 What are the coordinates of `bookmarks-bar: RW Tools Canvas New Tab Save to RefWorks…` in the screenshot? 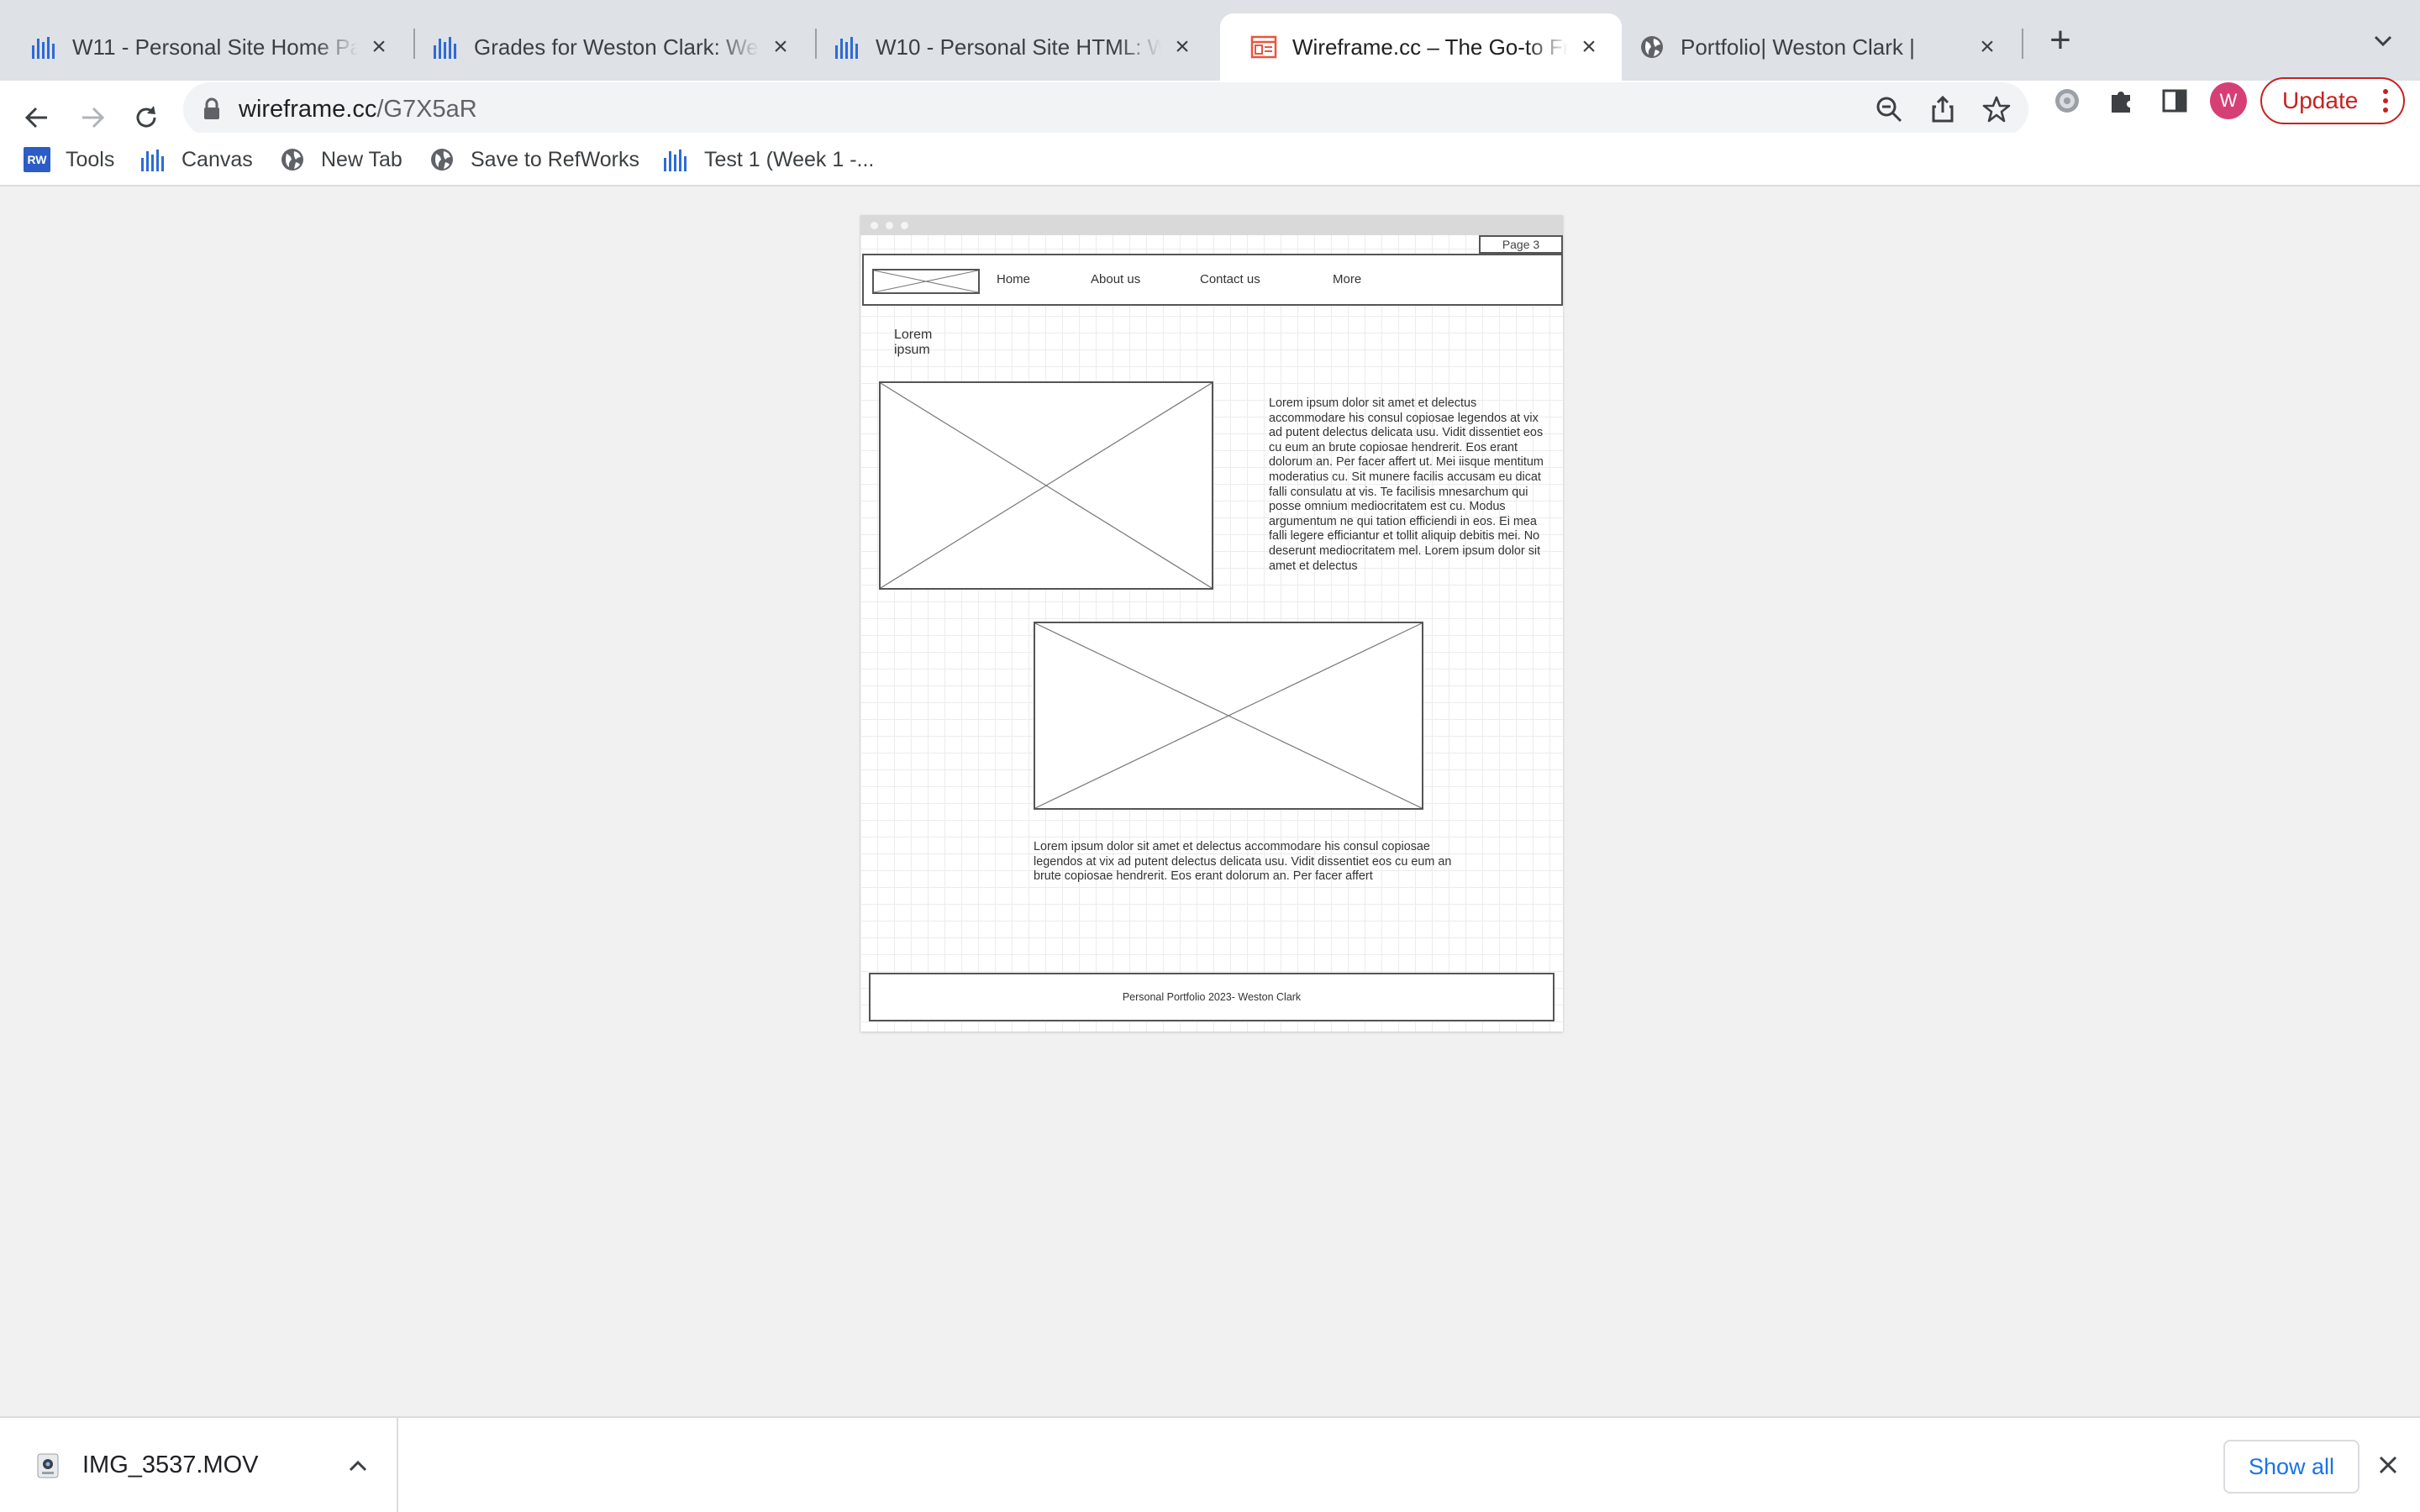 It's located at (1210, 159).